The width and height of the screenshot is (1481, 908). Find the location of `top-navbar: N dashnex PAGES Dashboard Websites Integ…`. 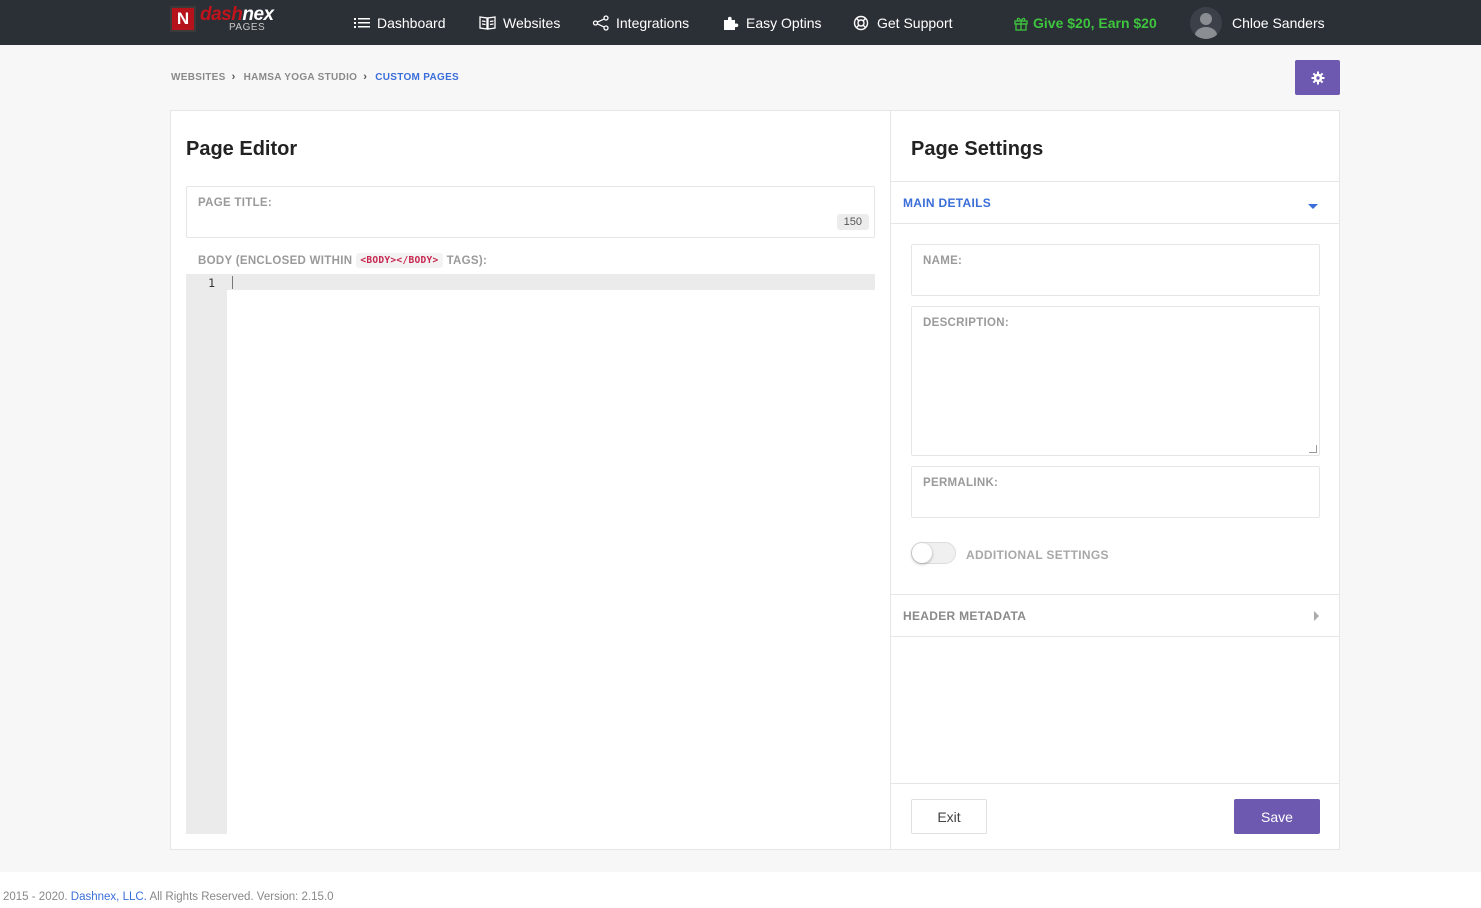

top-navbar: N dashnex PAGES Dashboard Websites Integ… is located at coordinates (740, 22).